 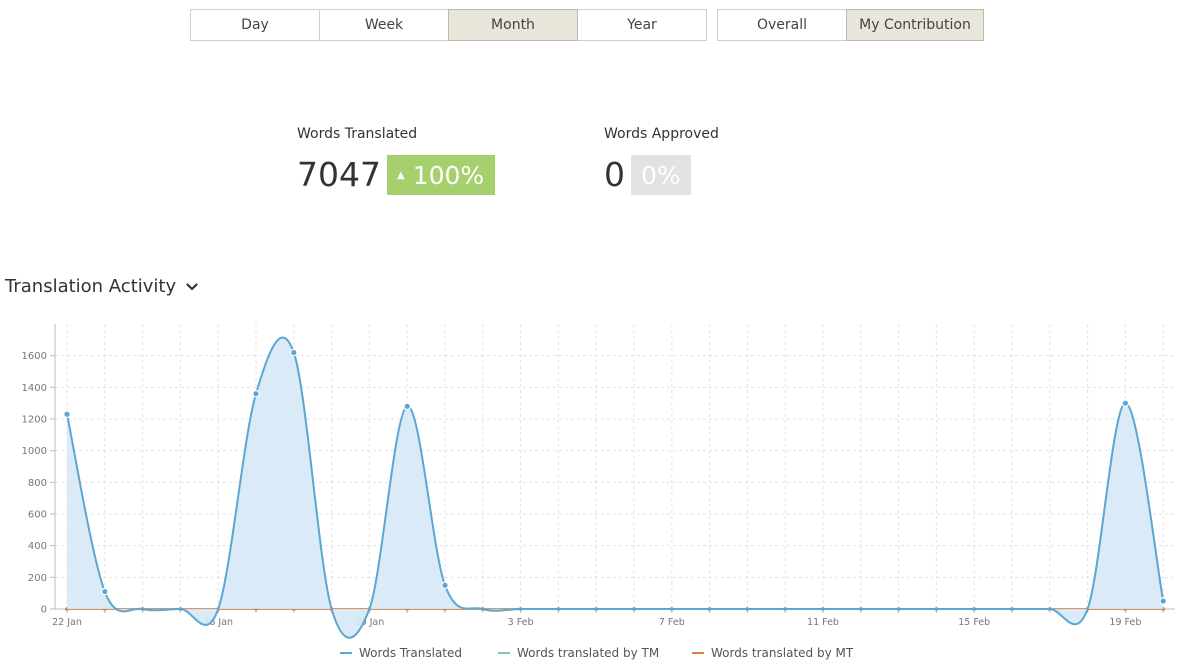 I want to click on words-approved-value: 0, so click(x=614, y=174).